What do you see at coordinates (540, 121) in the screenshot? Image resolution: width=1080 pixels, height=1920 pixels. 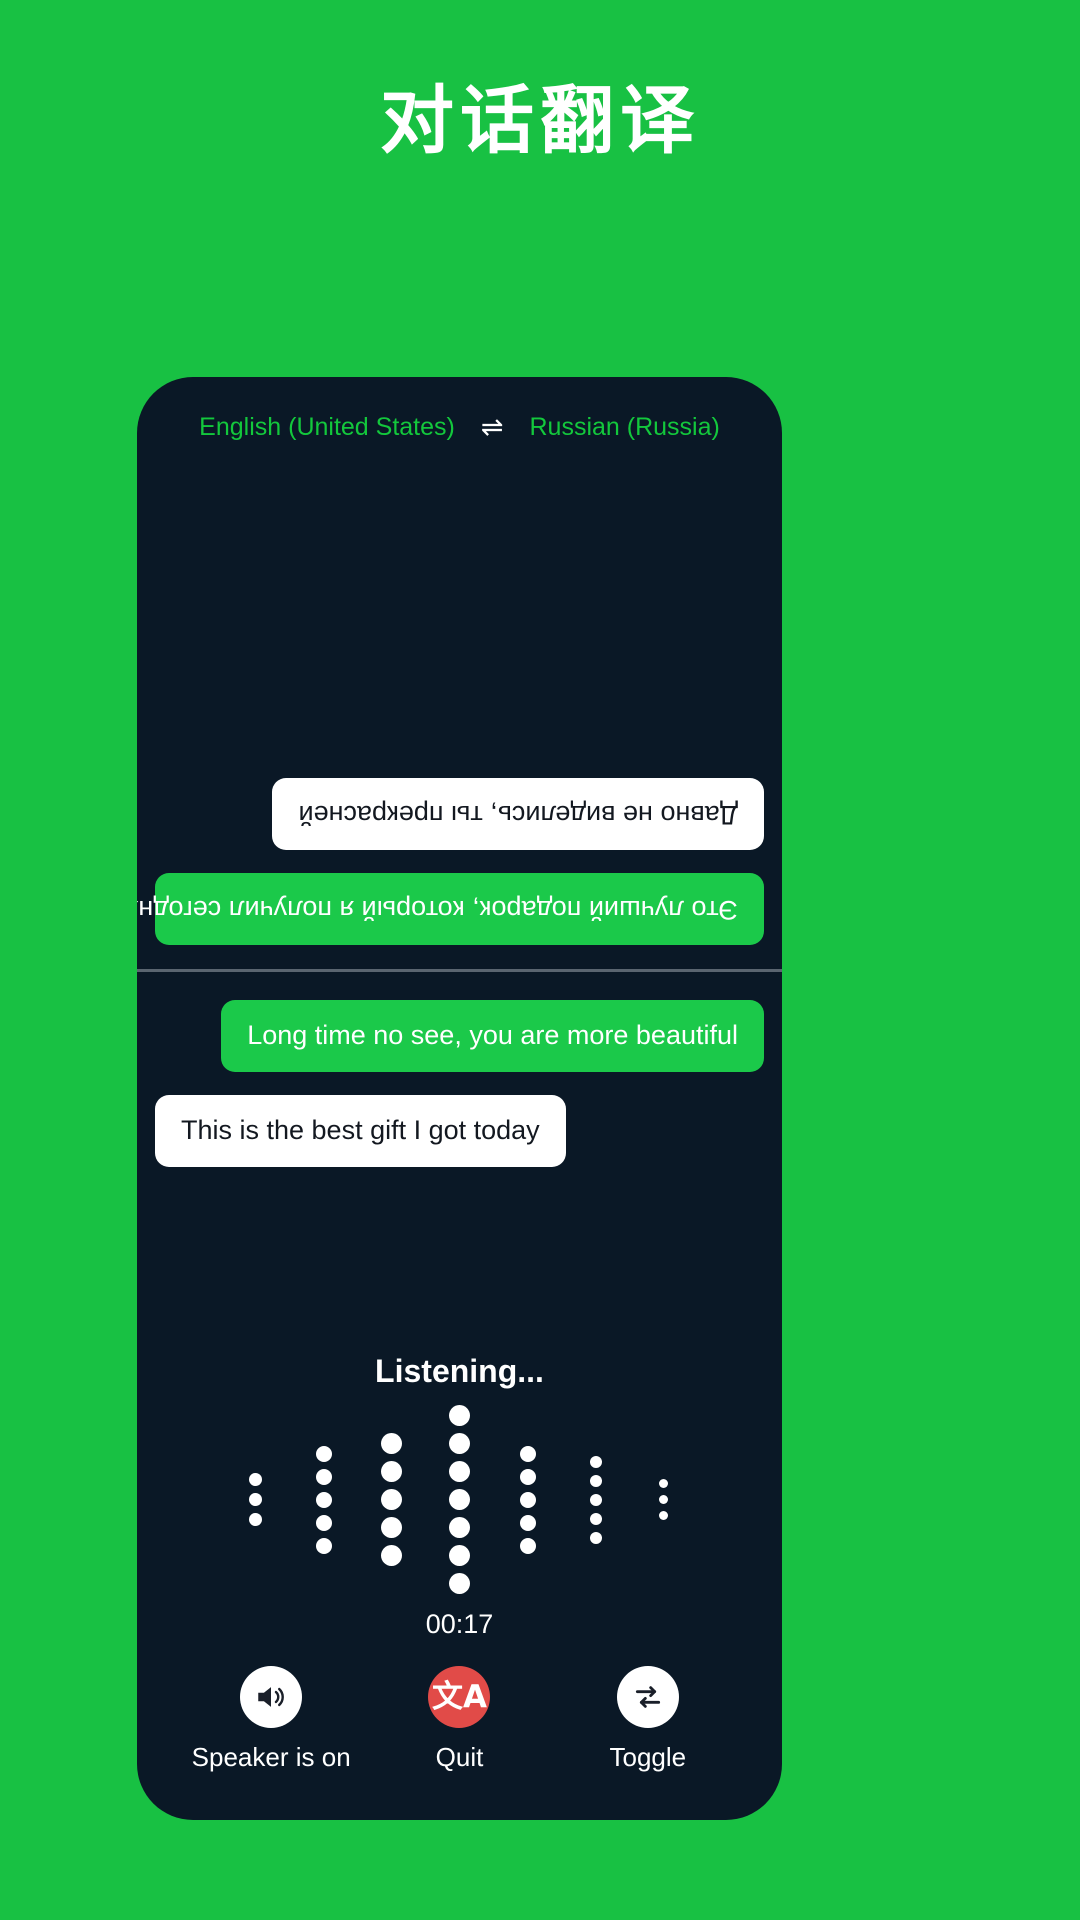 I see `page-title: 对话翻译` at bounding box center [540, 121].